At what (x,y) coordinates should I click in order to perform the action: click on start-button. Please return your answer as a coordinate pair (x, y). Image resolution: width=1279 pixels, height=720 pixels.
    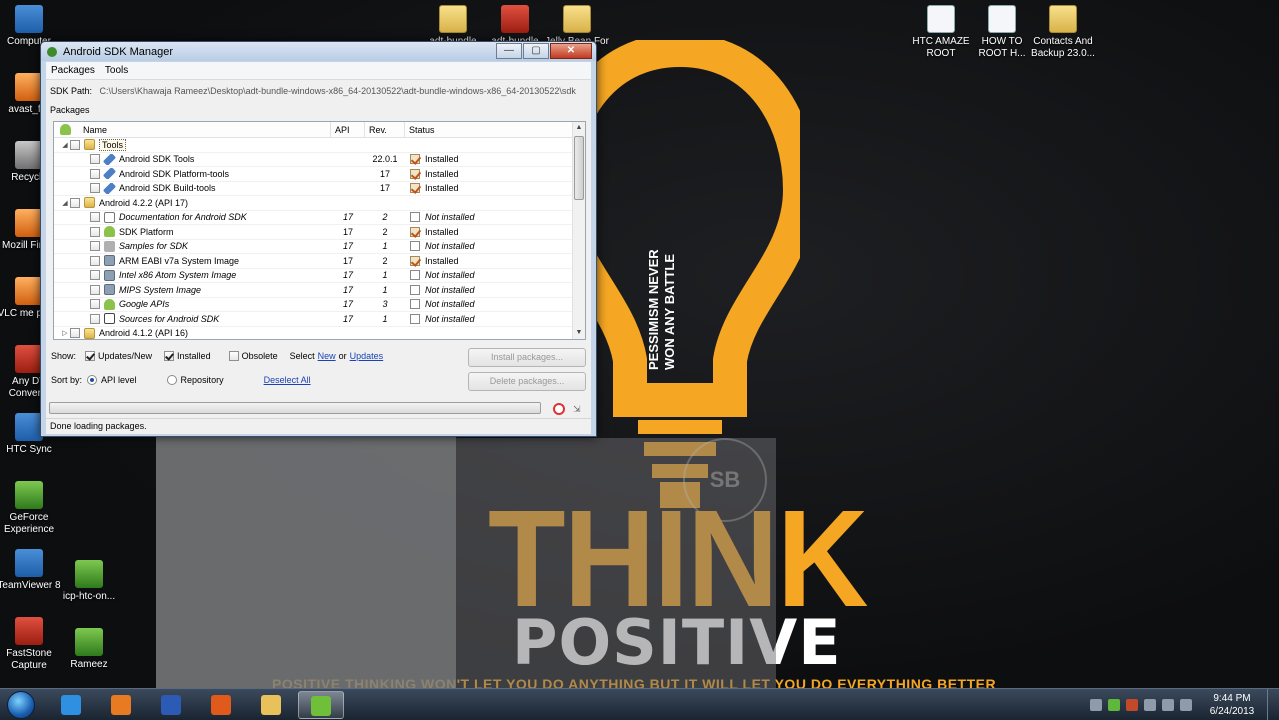
    Looking at the image, I should click on (21, 704).